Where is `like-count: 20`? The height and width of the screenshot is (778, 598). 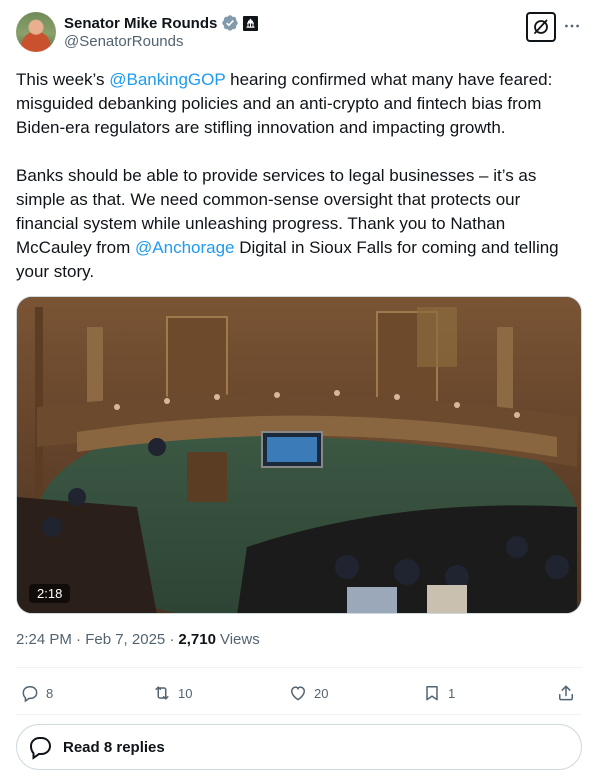
like-count: 20 is located at coordinates (321, 693).